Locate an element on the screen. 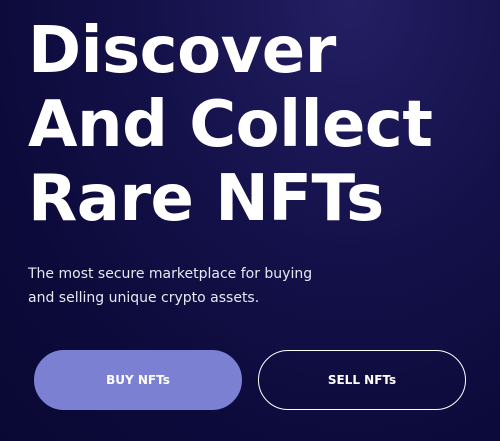  subtitle-line-1: The most secure marketplace for buying is located at coordinates (170, 274).